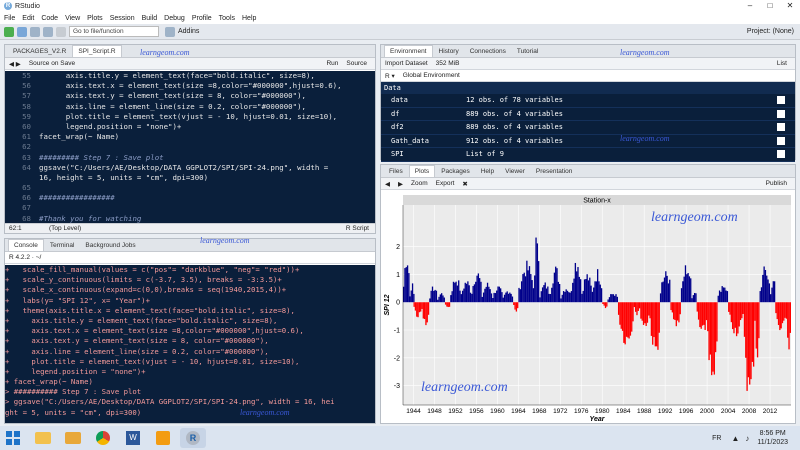 The width and height of the screenshot is (800, 450). I want to click on new-file-icon, so click(9, 31).